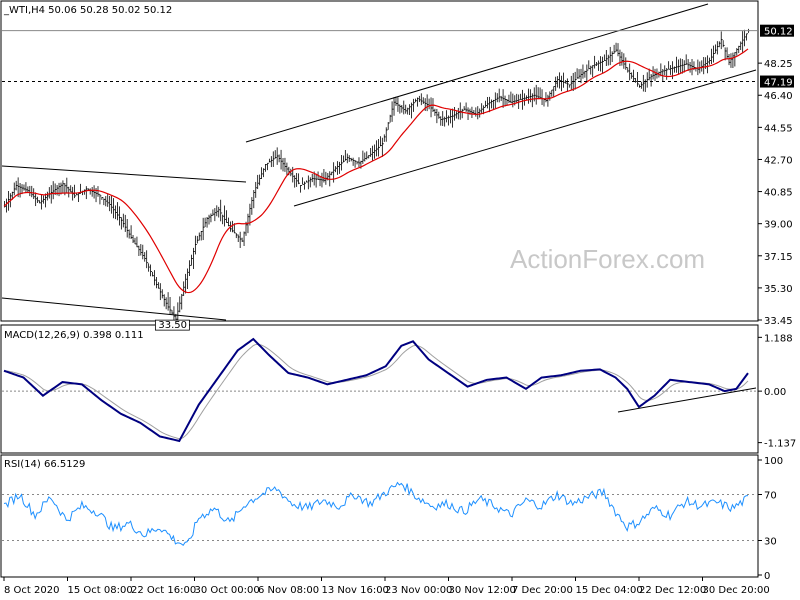 The height and width of the screenshot is (600, 800). Describe the element at coordinates (100, 590) in the screenshot. I see `x-tick-label: 15 Oct 08:00` at that location.